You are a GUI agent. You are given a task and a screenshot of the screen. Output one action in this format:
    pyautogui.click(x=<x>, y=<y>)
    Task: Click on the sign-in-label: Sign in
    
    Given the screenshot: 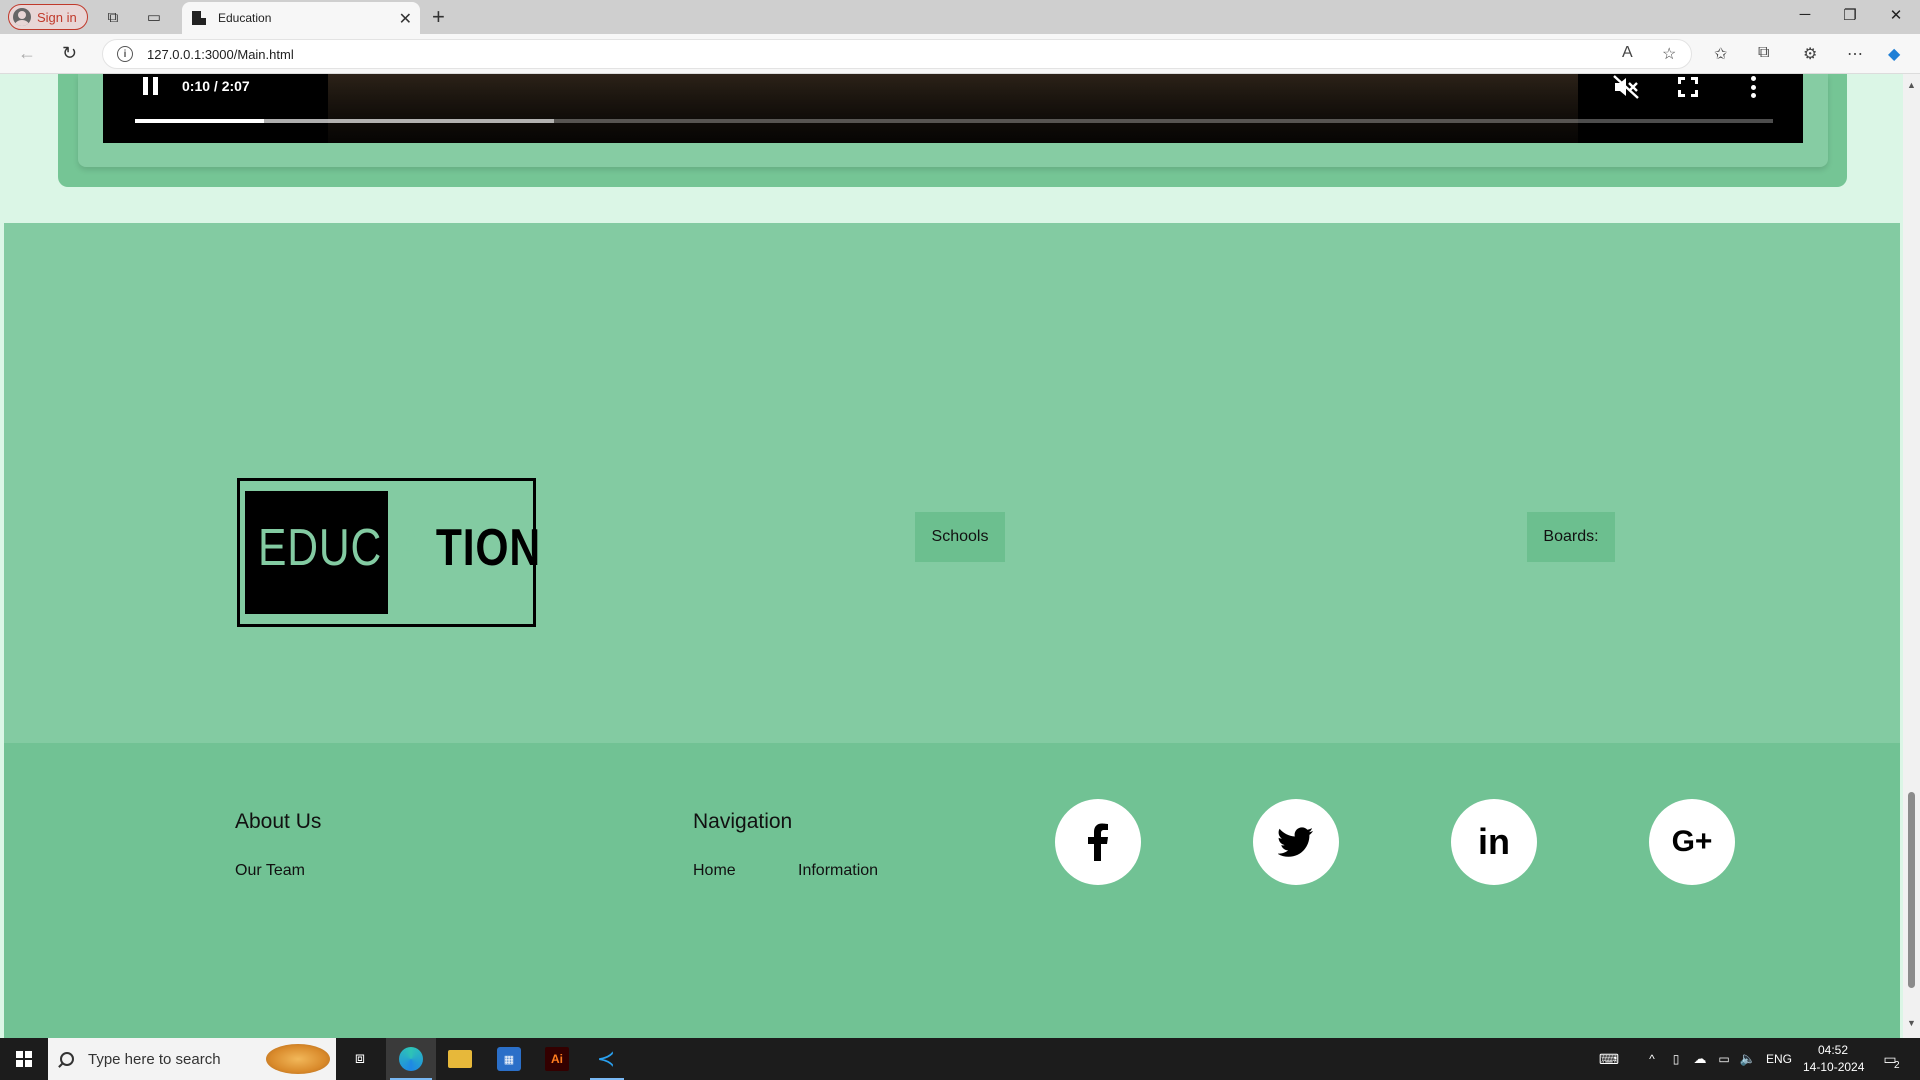 What is the action you would take?
    pyautogui.click(x=57, y=17)
    